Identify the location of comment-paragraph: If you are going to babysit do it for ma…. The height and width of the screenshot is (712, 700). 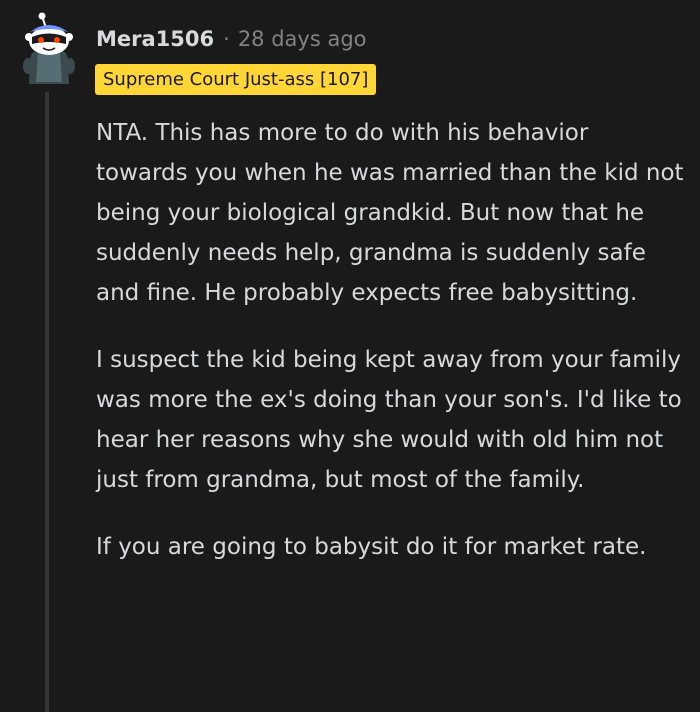
(371, 547).